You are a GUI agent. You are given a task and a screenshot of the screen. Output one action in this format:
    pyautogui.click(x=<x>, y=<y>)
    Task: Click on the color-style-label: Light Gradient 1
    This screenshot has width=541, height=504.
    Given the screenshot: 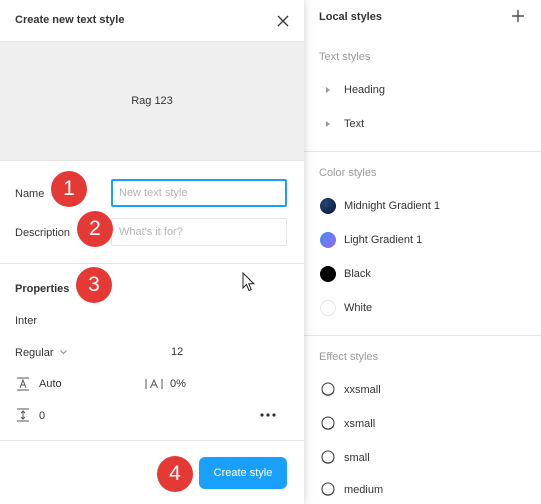 What is the action you would take?
    pyautogui.click(x=383, y=240)
    